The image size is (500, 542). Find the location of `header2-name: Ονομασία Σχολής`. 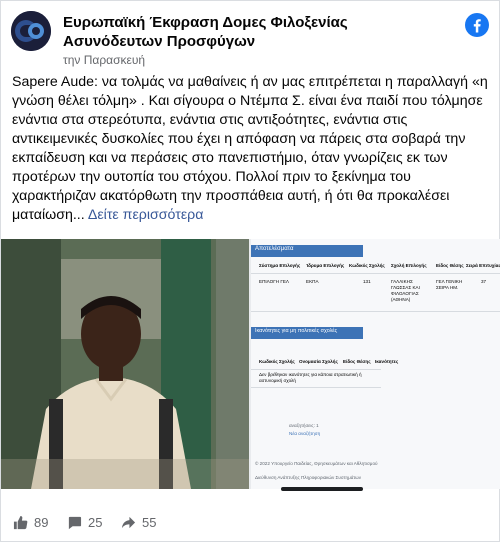

header2-name: Ονομασία Σχολής is located at coordinates (318, 361).